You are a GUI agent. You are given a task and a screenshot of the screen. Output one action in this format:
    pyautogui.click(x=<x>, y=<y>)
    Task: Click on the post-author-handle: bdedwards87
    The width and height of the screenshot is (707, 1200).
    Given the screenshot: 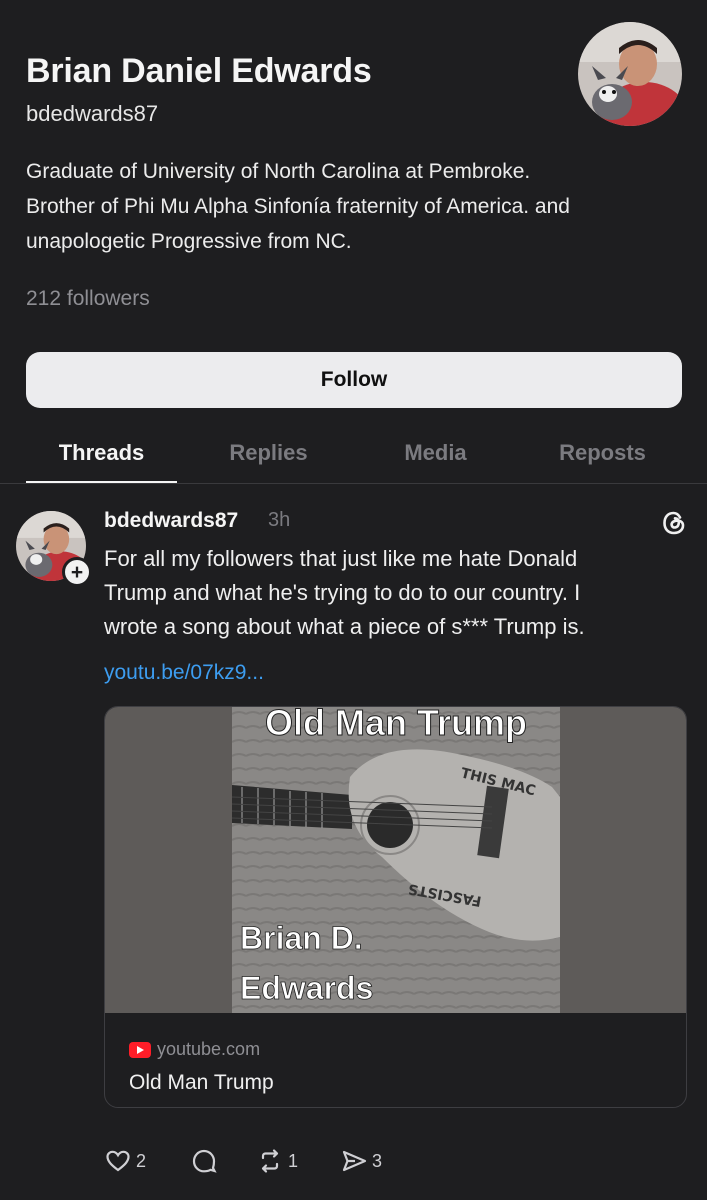 What is the action you would take?
    pyautogui.click(x=171, y=521)
    